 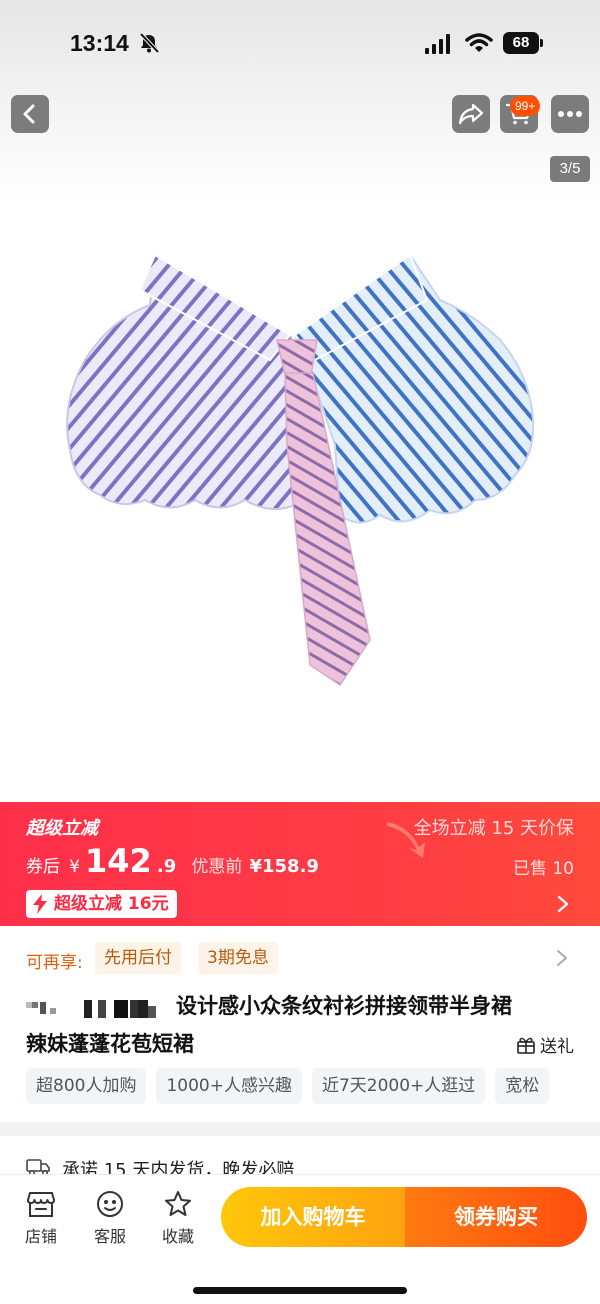 What do you see at coordinates (557, 1047) in the screenshot?
I see `gift-label: 送礼` at bounding box center [557, 1047].